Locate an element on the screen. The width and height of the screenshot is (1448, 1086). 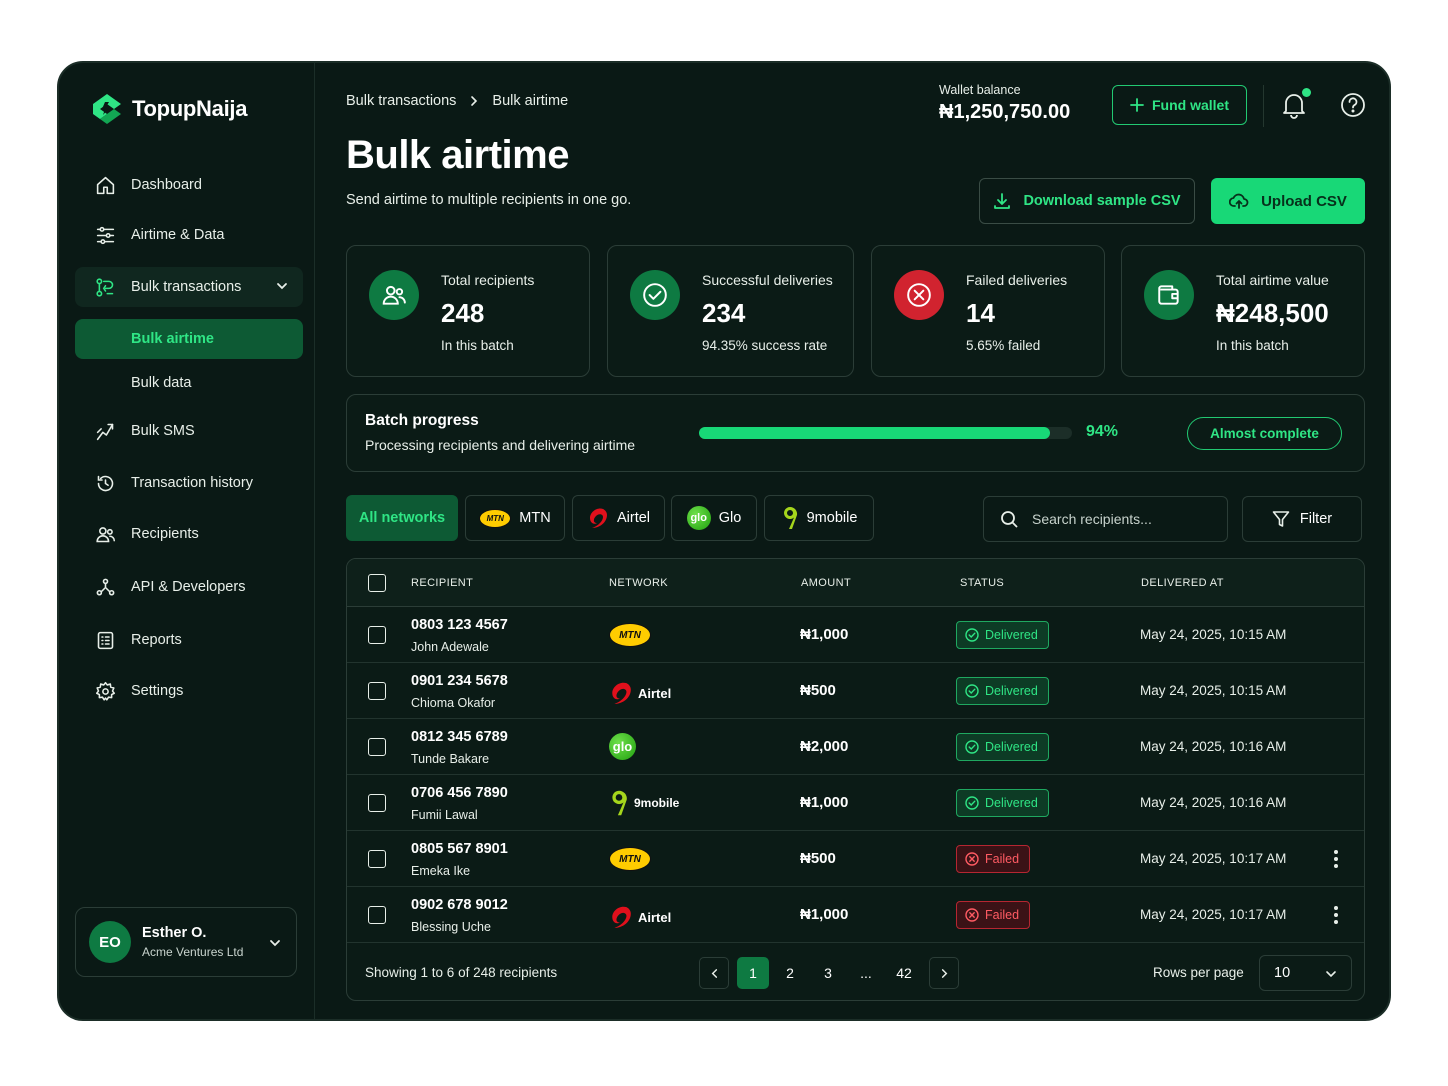
pagination-next-button is located at coordinates (944, 973).